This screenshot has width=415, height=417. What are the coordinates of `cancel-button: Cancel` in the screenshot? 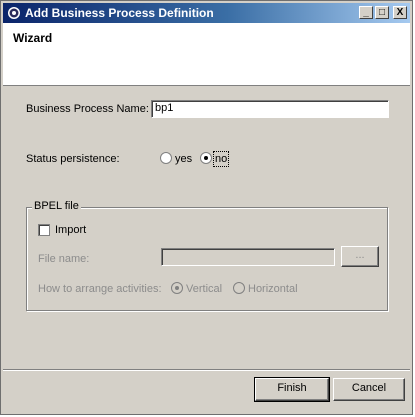 It's located at (369, 389).